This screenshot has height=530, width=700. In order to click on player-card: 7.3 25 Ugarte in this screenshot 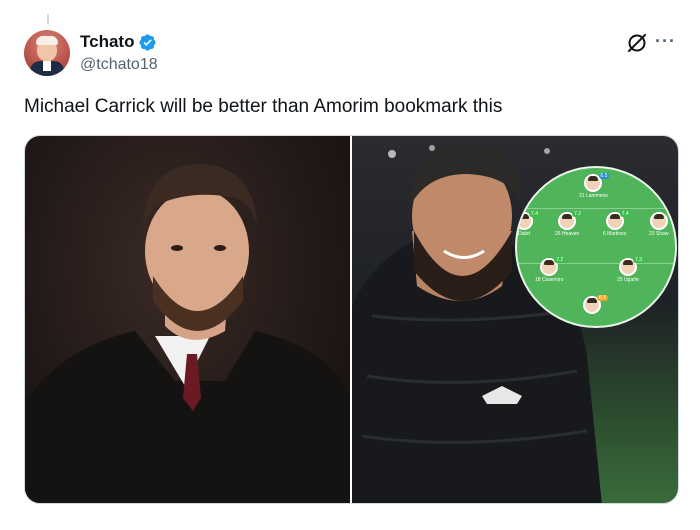, I will do `click(630, 270)`.